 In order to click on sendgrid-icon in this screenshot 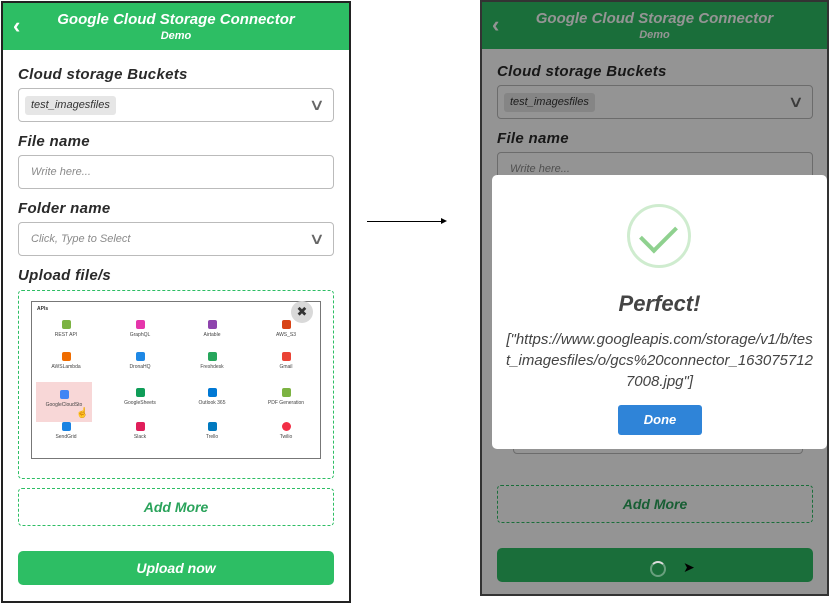, I will do `click(66, 426)`.